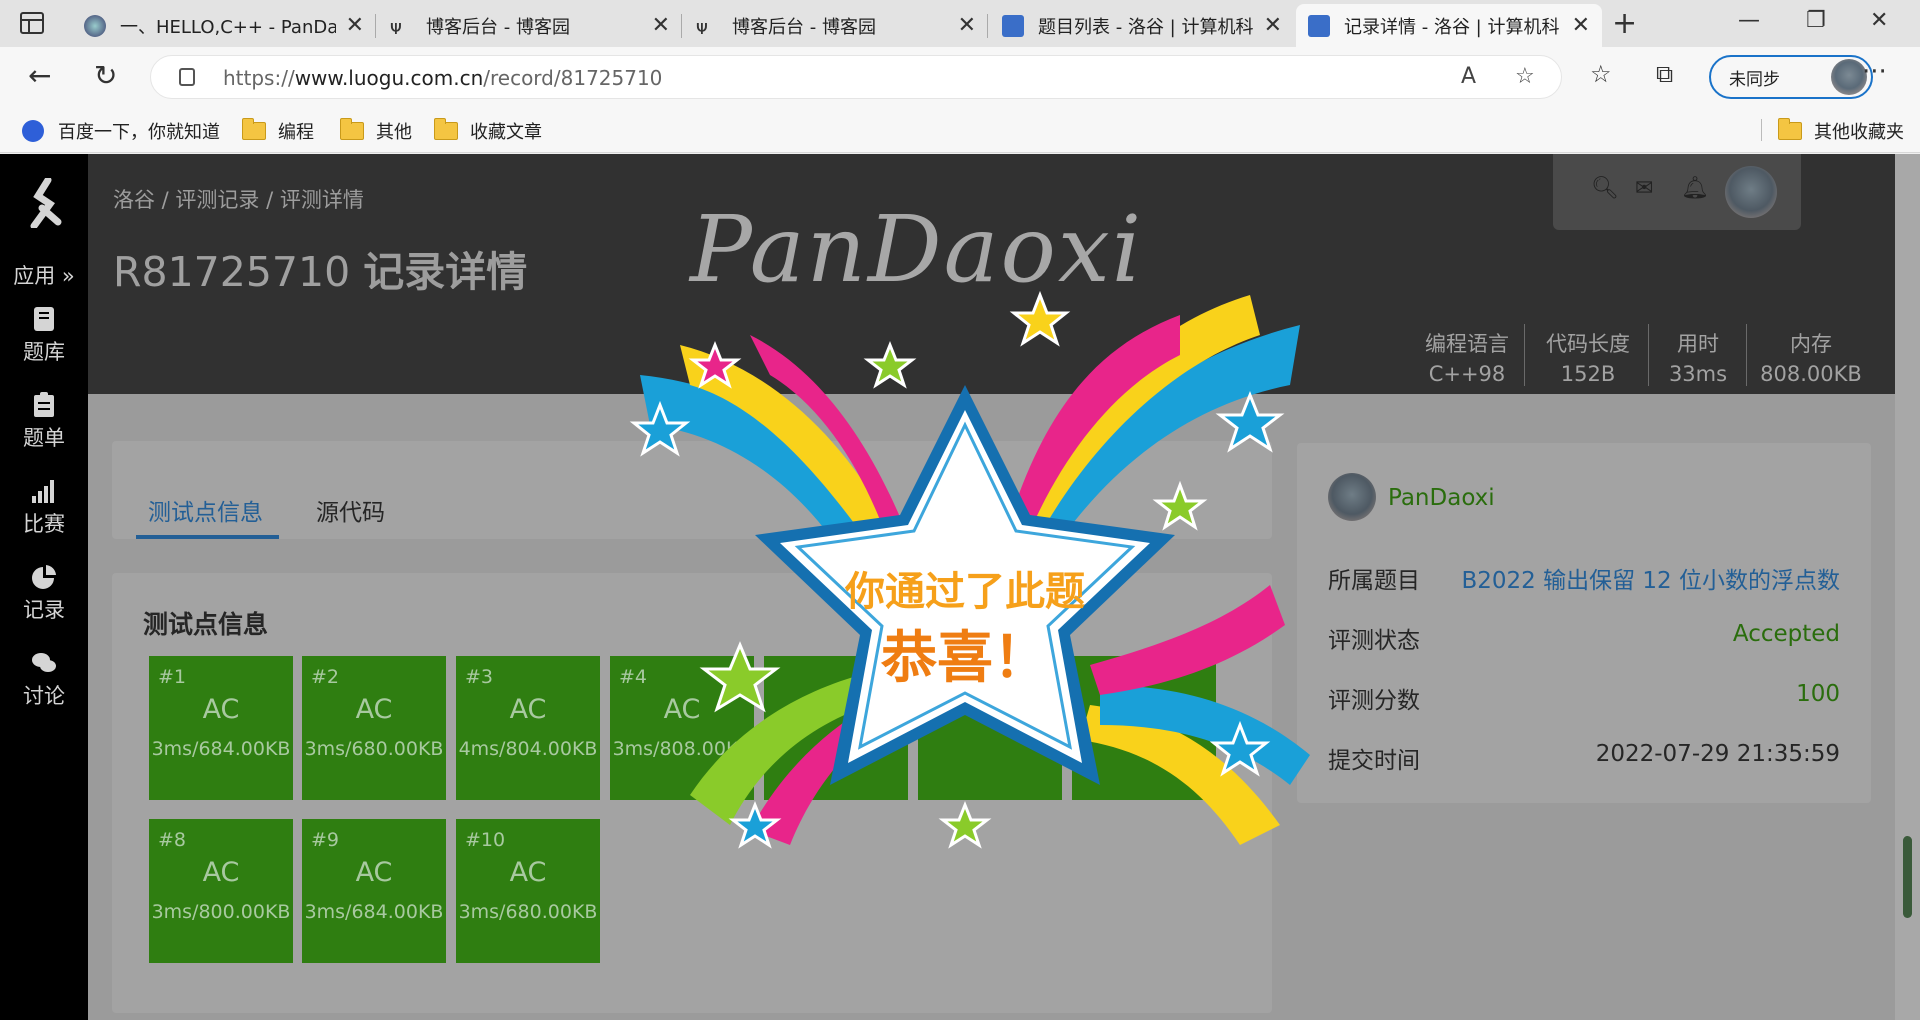 The width and height of the screenshot is (1920, 1020). What do you see at coordinates (44, 594) in the screenshot?
I see `sidebar-item-records: 记录` at bounding box center [44, 594].